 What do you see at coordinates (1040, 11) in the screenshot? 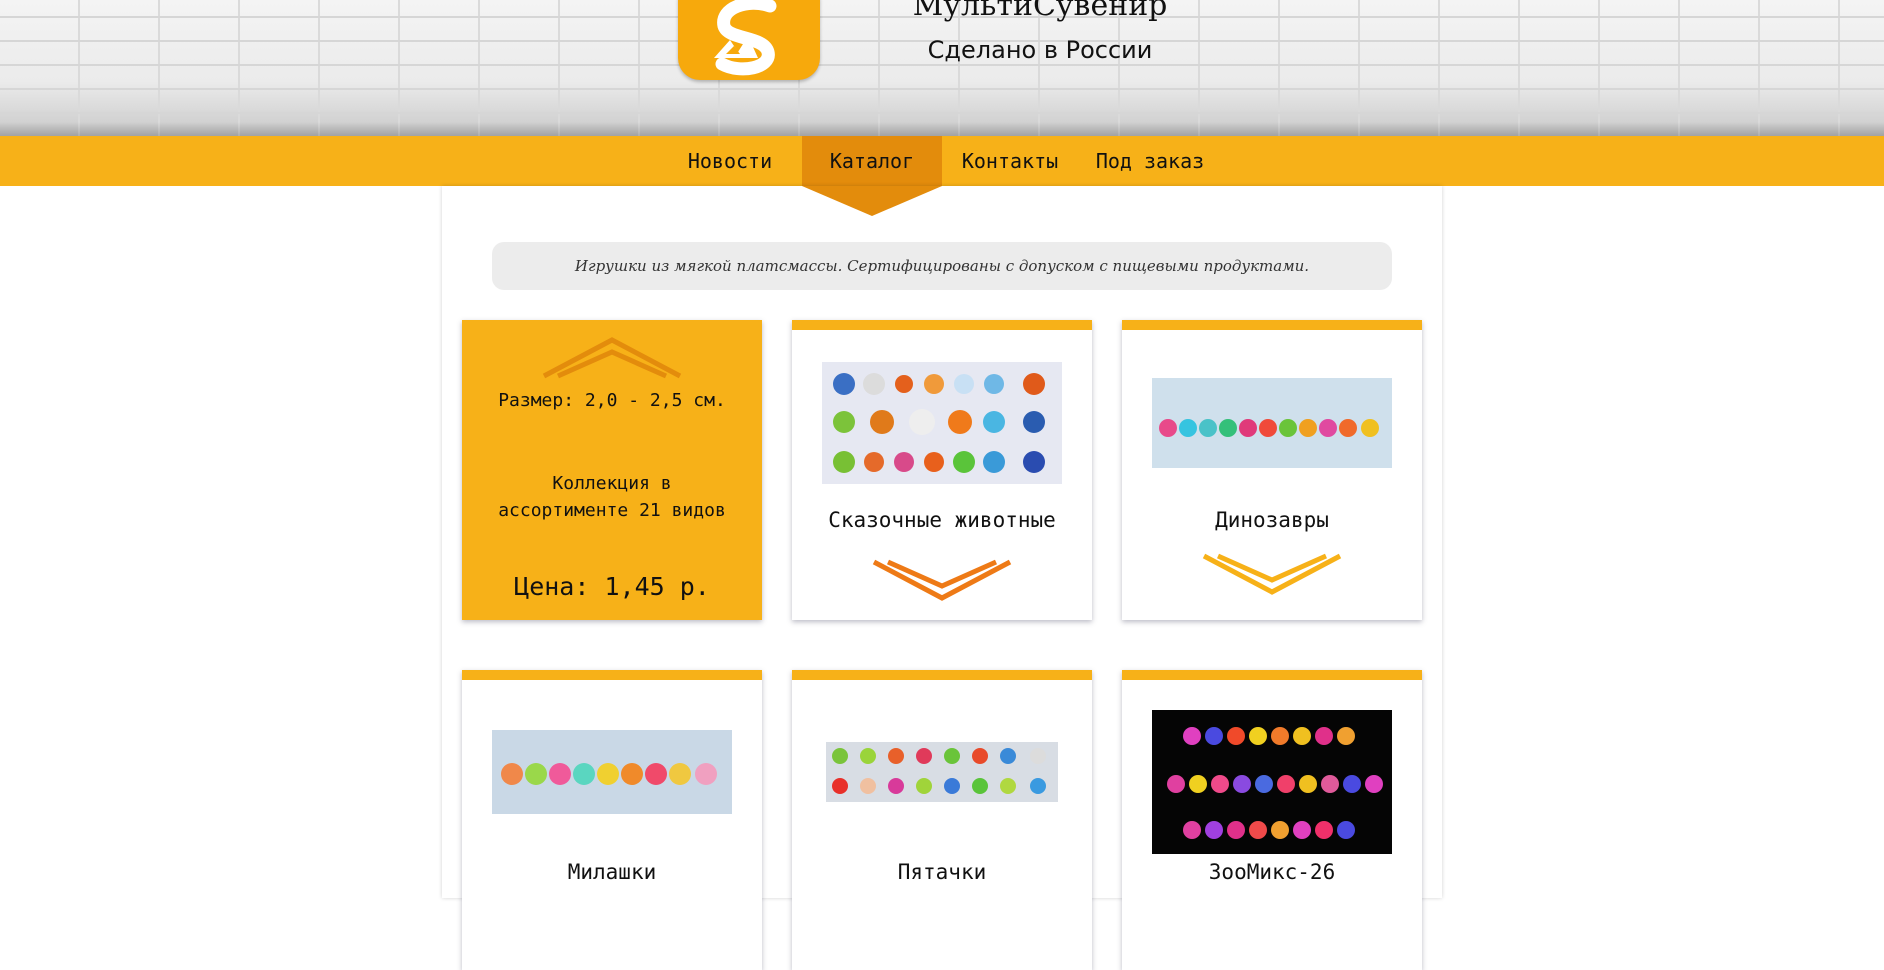
I see `site-title: МультиСувенир` at bounding box center [1040, 11].